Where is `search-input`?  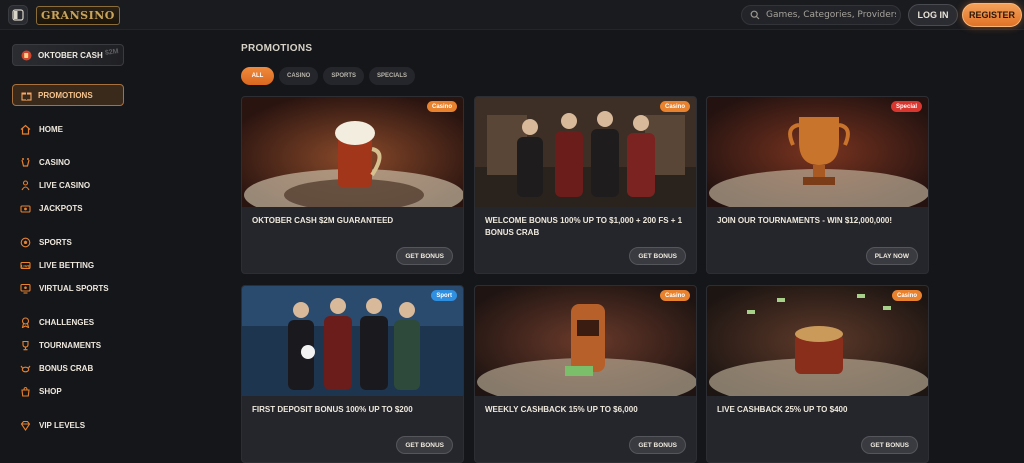
search-input is located at coordinates (831, 15).